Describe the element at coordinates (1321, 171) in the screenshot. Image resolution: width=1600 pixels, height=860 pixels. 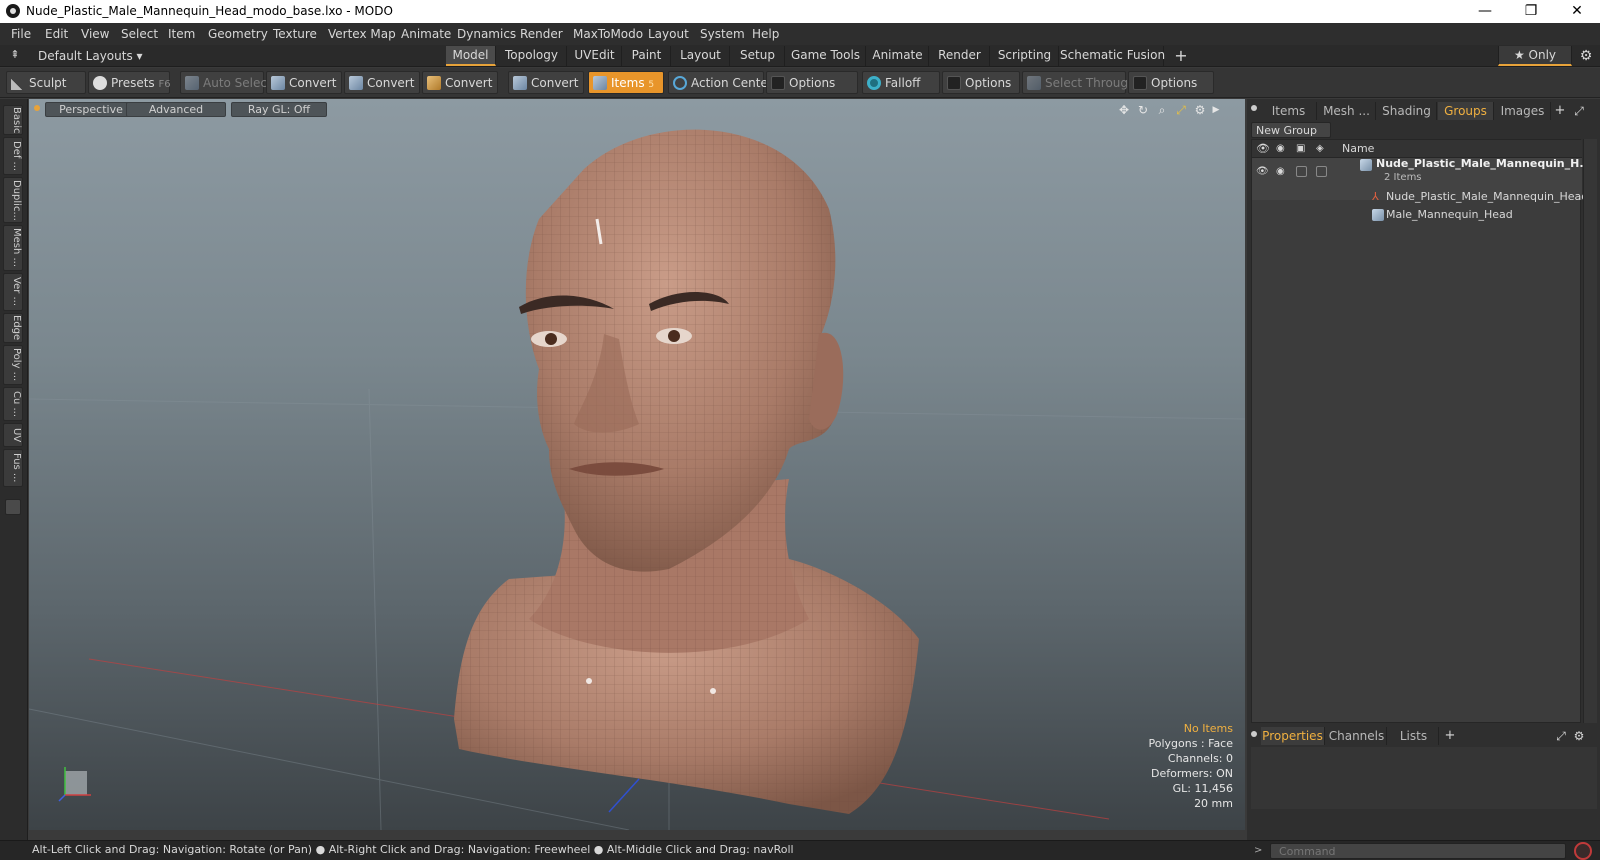
I see `group-select-checkbox` at that location.